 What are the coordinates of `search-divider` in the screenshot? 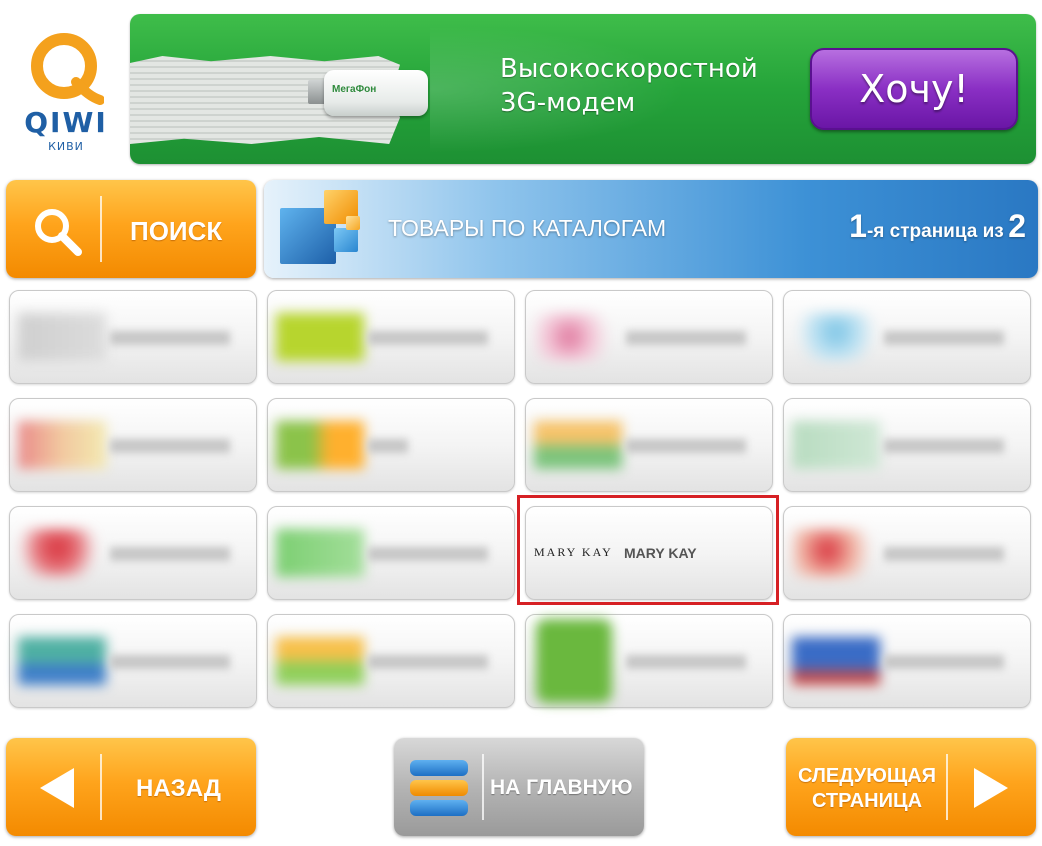 It's located at (101, 229).